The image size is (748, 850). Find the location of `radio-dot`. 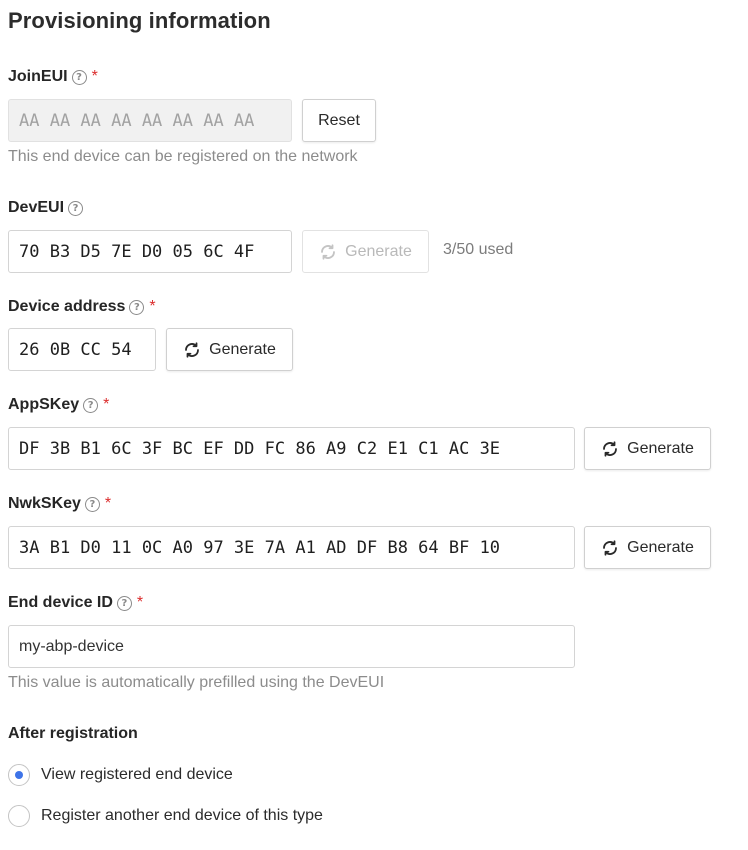

radio-dot is located at coordinates (19, 775).